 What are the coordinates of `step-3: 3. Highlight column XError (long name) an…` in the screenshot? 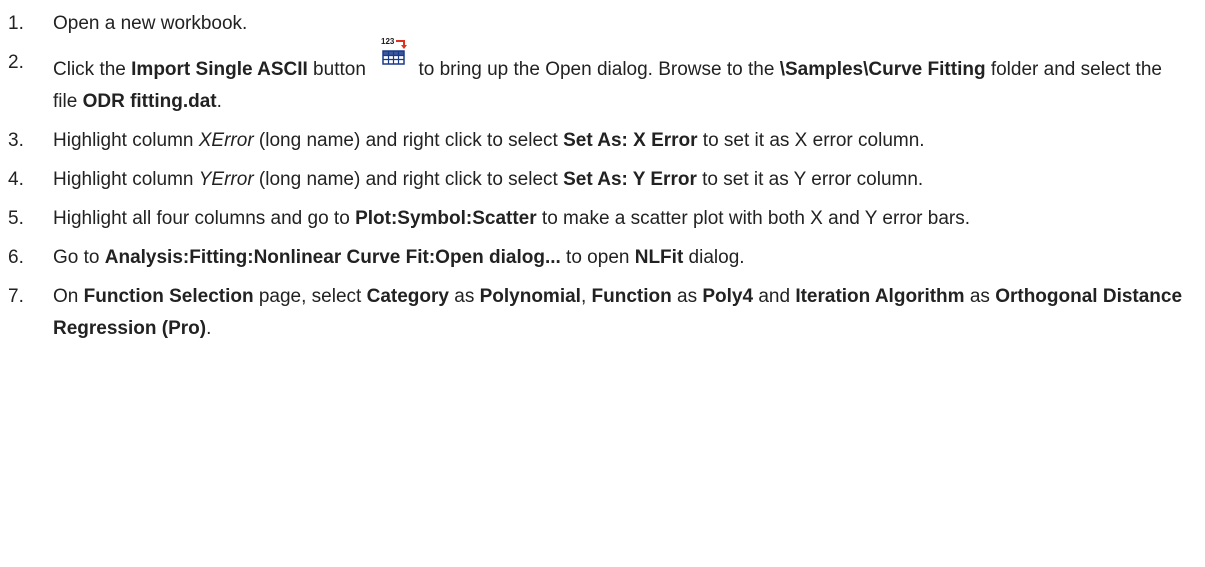 It's located at (602, 141).